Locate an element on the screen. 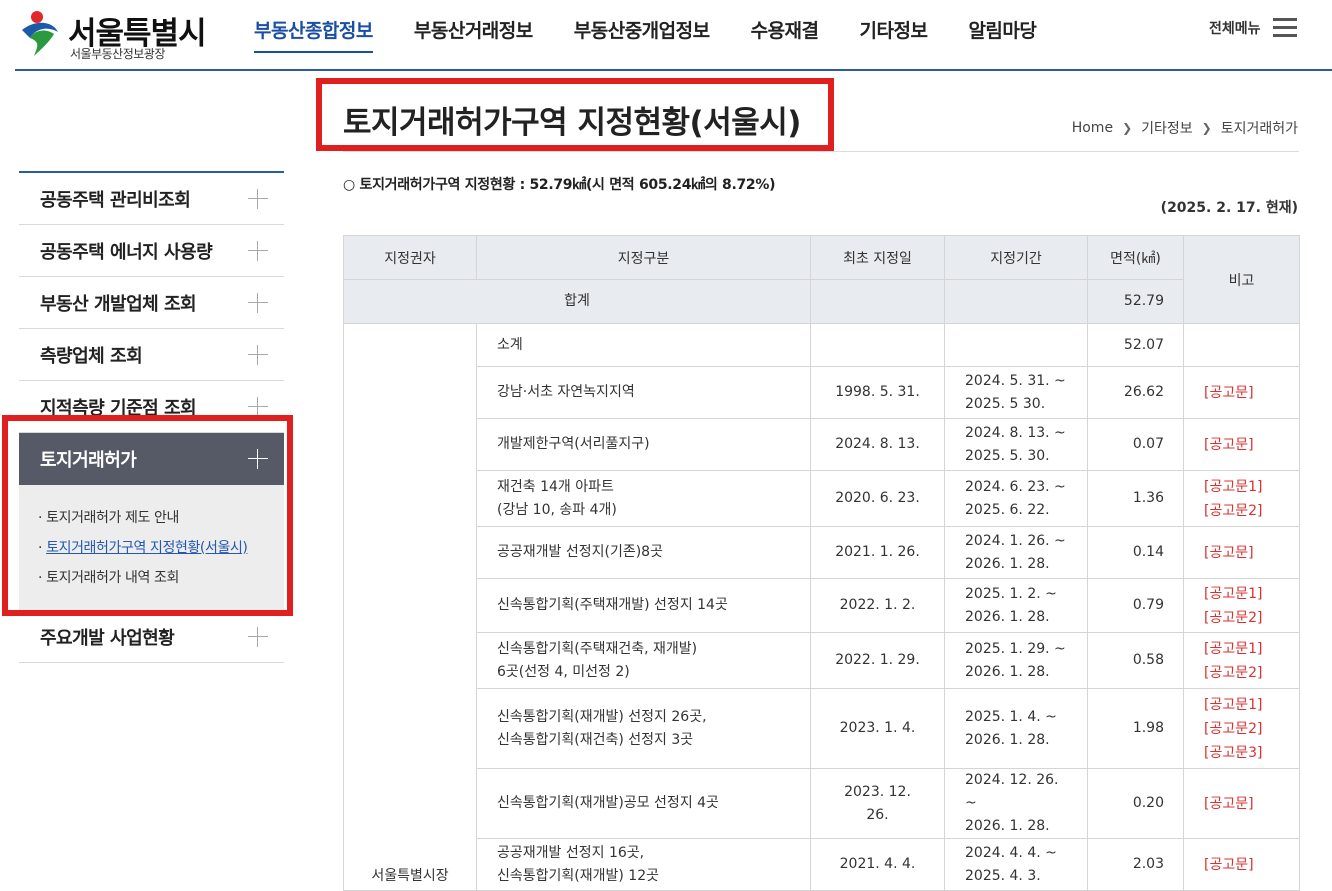 This screenshot has height=891, width=1332. zone-type-cell: 소계 is located at coordinates (643, 345).